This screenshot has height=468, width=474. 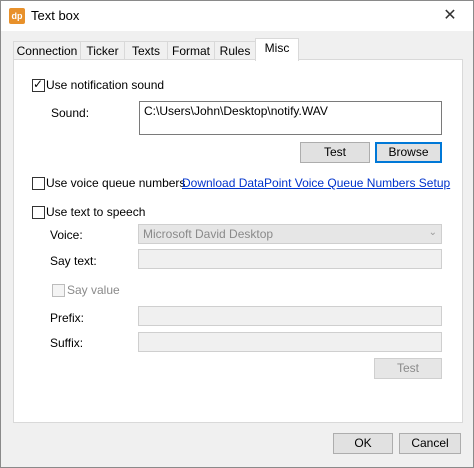 I want to click on notification-sound-checkbox, so click(x=38, y=84).